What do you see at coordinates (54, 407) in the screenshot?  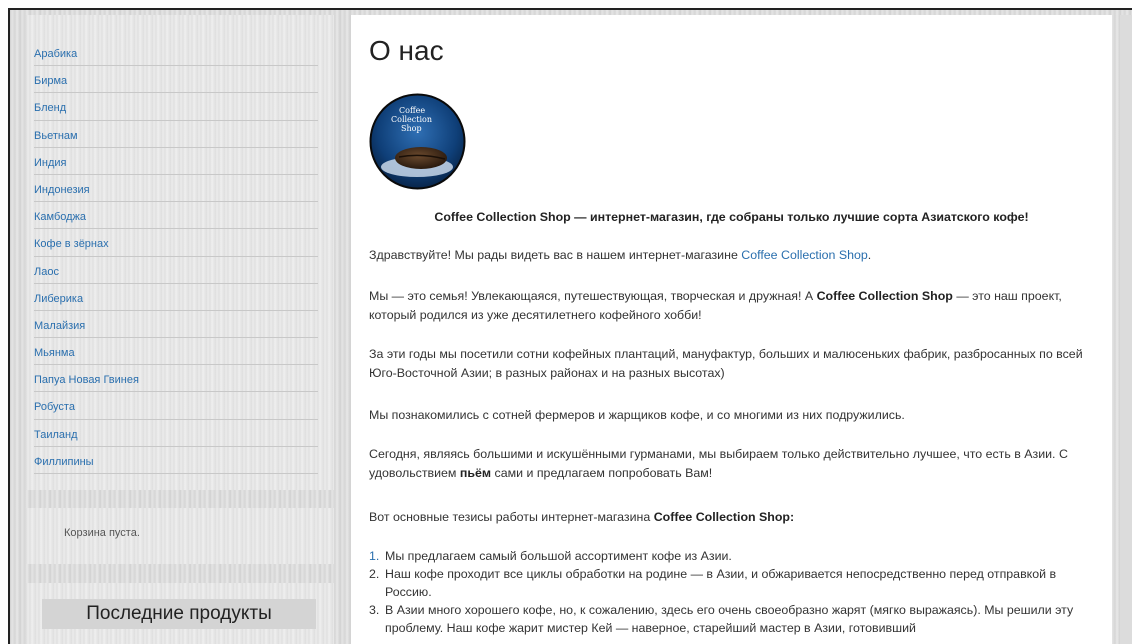 I see `menu-link: Робуста` at bounding box center [54, 407].